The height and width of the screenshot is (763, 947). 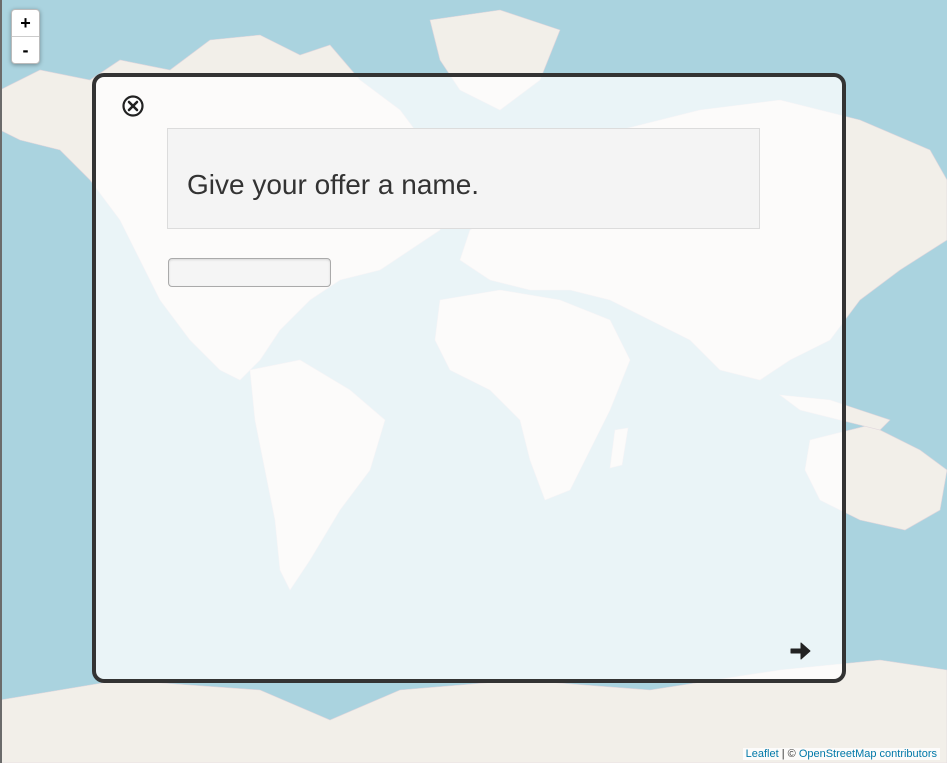 I want to click on zoom-control: + -, so click(x=25, y=36).